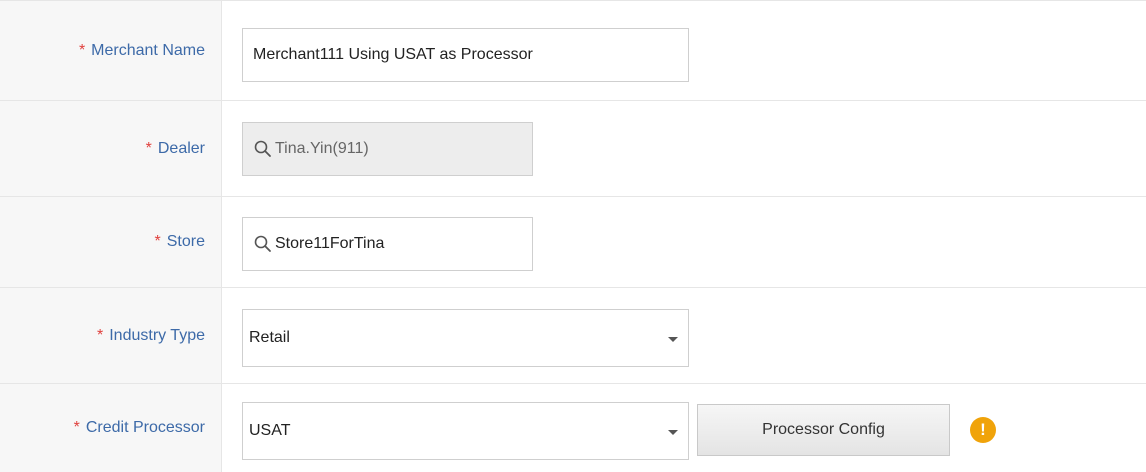 The width and height of the screenshot is (1146, 472). I want to click on processor-config-button: Processor Config, so click(823, 430).